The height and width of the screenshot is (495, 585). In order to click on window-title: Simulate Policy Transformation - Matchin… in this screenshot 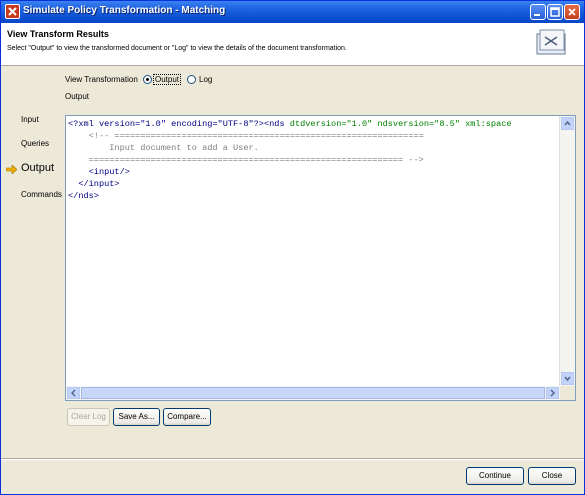, I will do `click(124, 10)`.